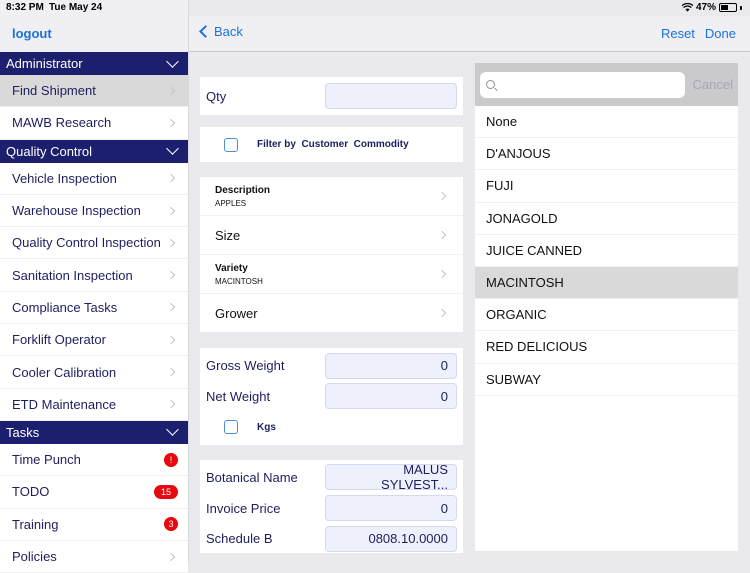 The width and height of the screenshot is (750, 573). Describe the element at coordinates (231, 144) in the screenshot. I see `filter-customer-commodity-checkbox` at that location.